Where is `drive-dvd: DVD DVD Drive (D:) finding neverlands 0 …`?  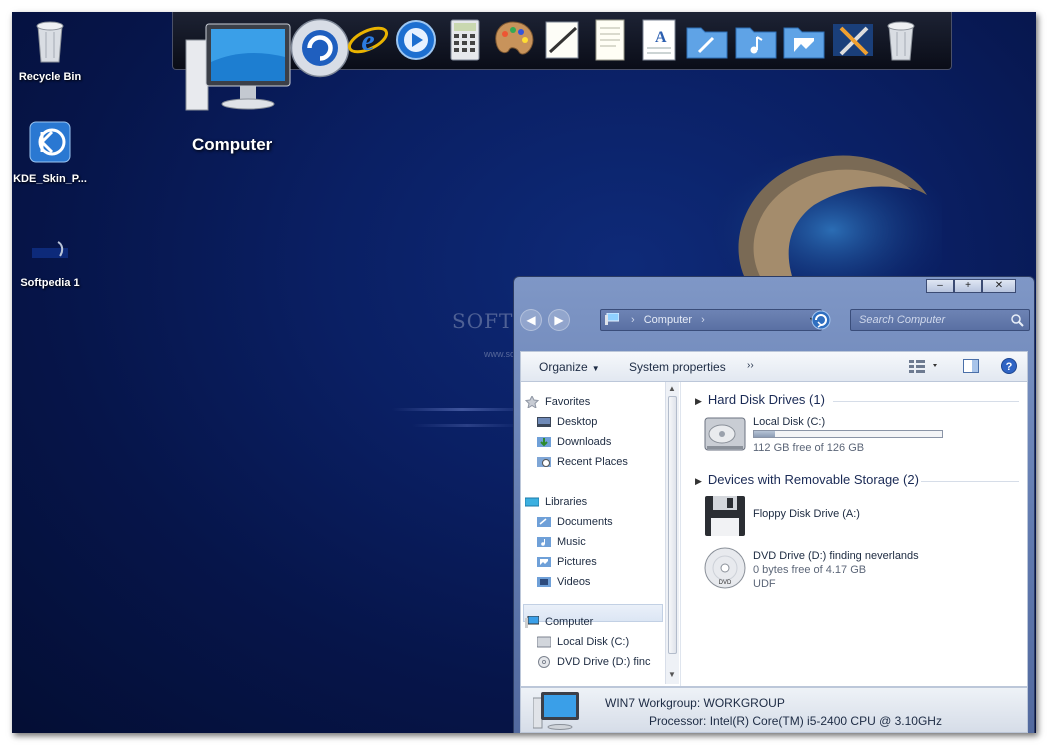 drive-dvd: DVD DVD Drive (D:) finding neverlands 0 … is located at coordinates (863, 570).